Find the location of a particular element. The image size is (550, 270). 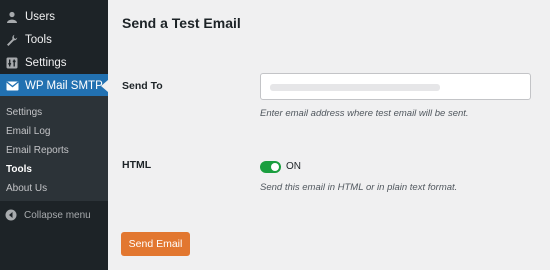

collapse-icon is located at coordinates (11, 215).